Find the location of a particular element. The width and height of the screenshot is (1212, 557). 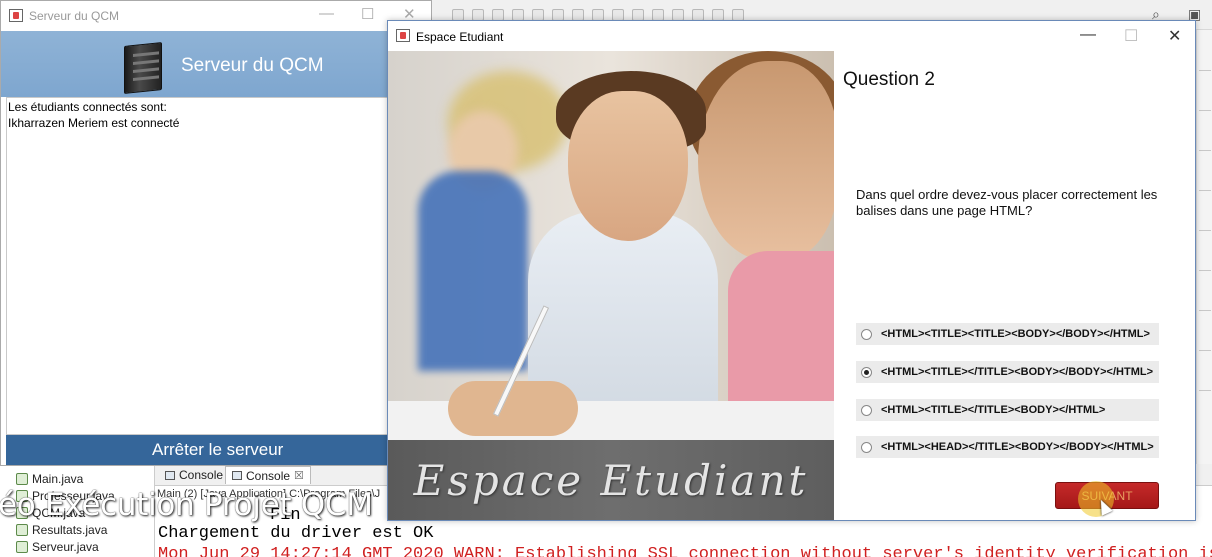

window-title: Espace Etudiant is located at coordinates (460, 37).